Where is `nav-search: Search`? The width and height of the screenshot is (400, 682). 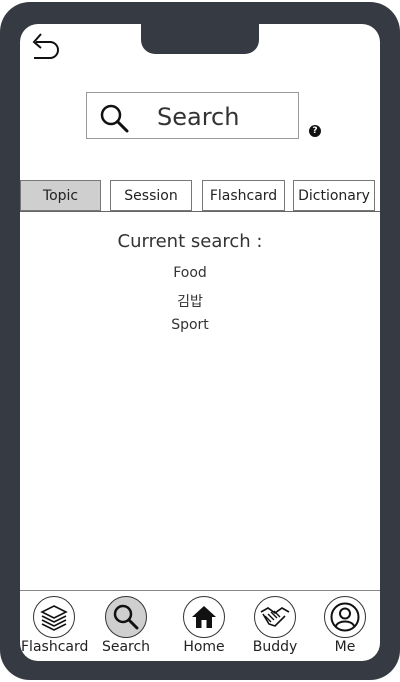 nav-search: Search is located at coordinates (126, 625).